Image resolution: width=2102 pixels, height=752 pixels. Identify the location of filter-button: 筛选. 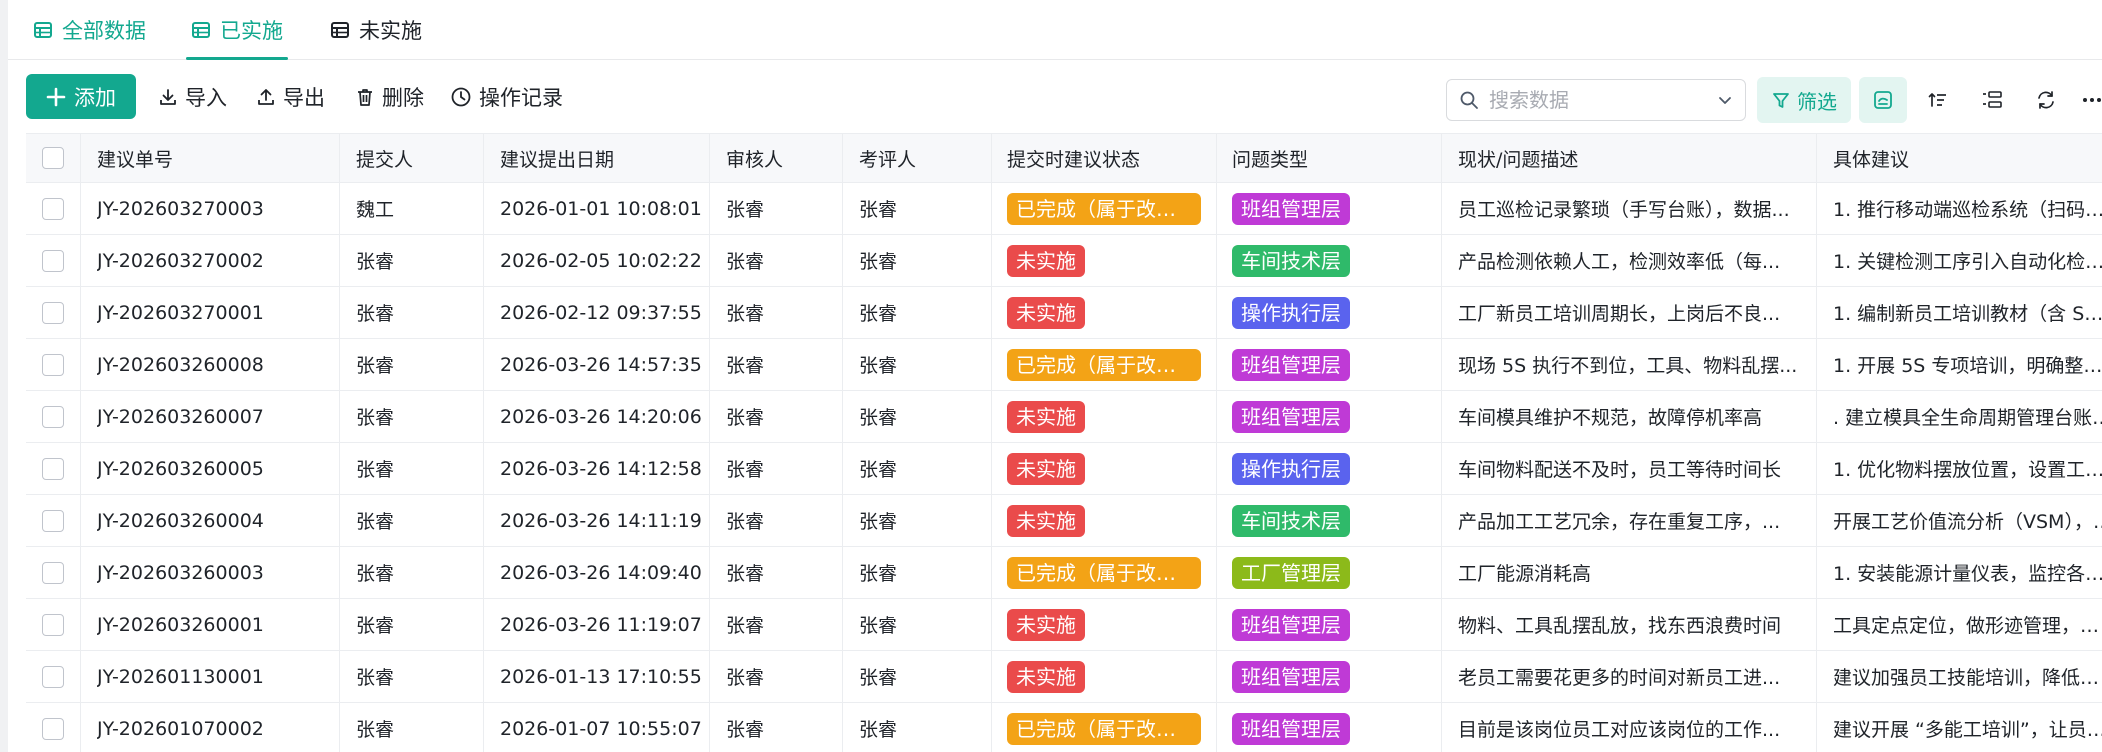
(1804, 100).